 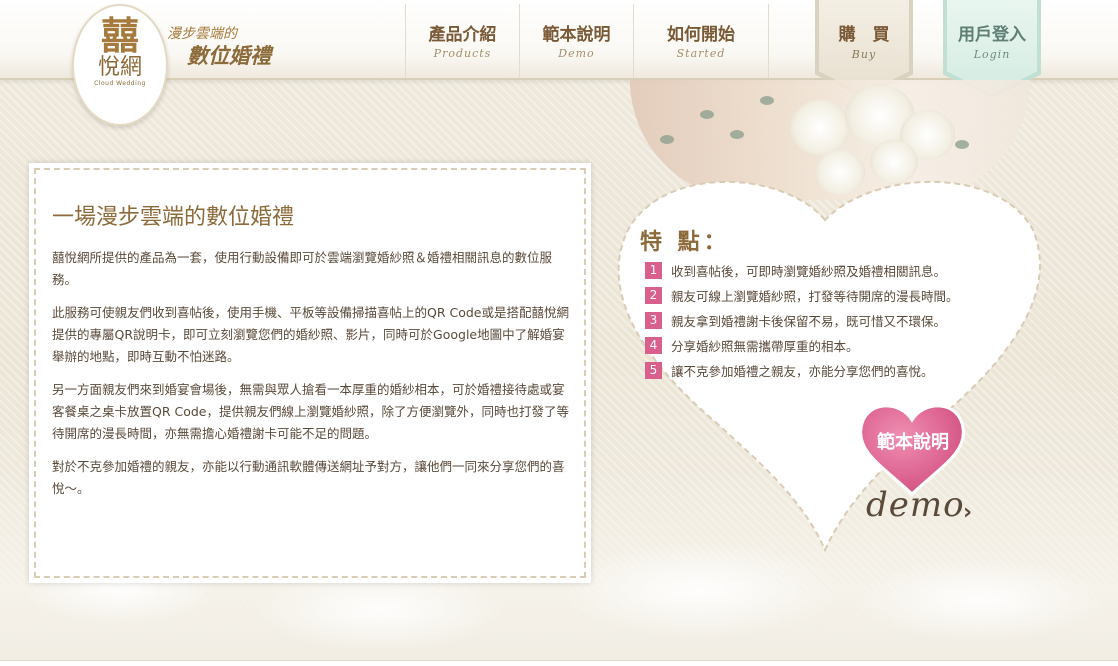 I want to click on nav-products-label: 產品介紹, so click(x=462, y=35).